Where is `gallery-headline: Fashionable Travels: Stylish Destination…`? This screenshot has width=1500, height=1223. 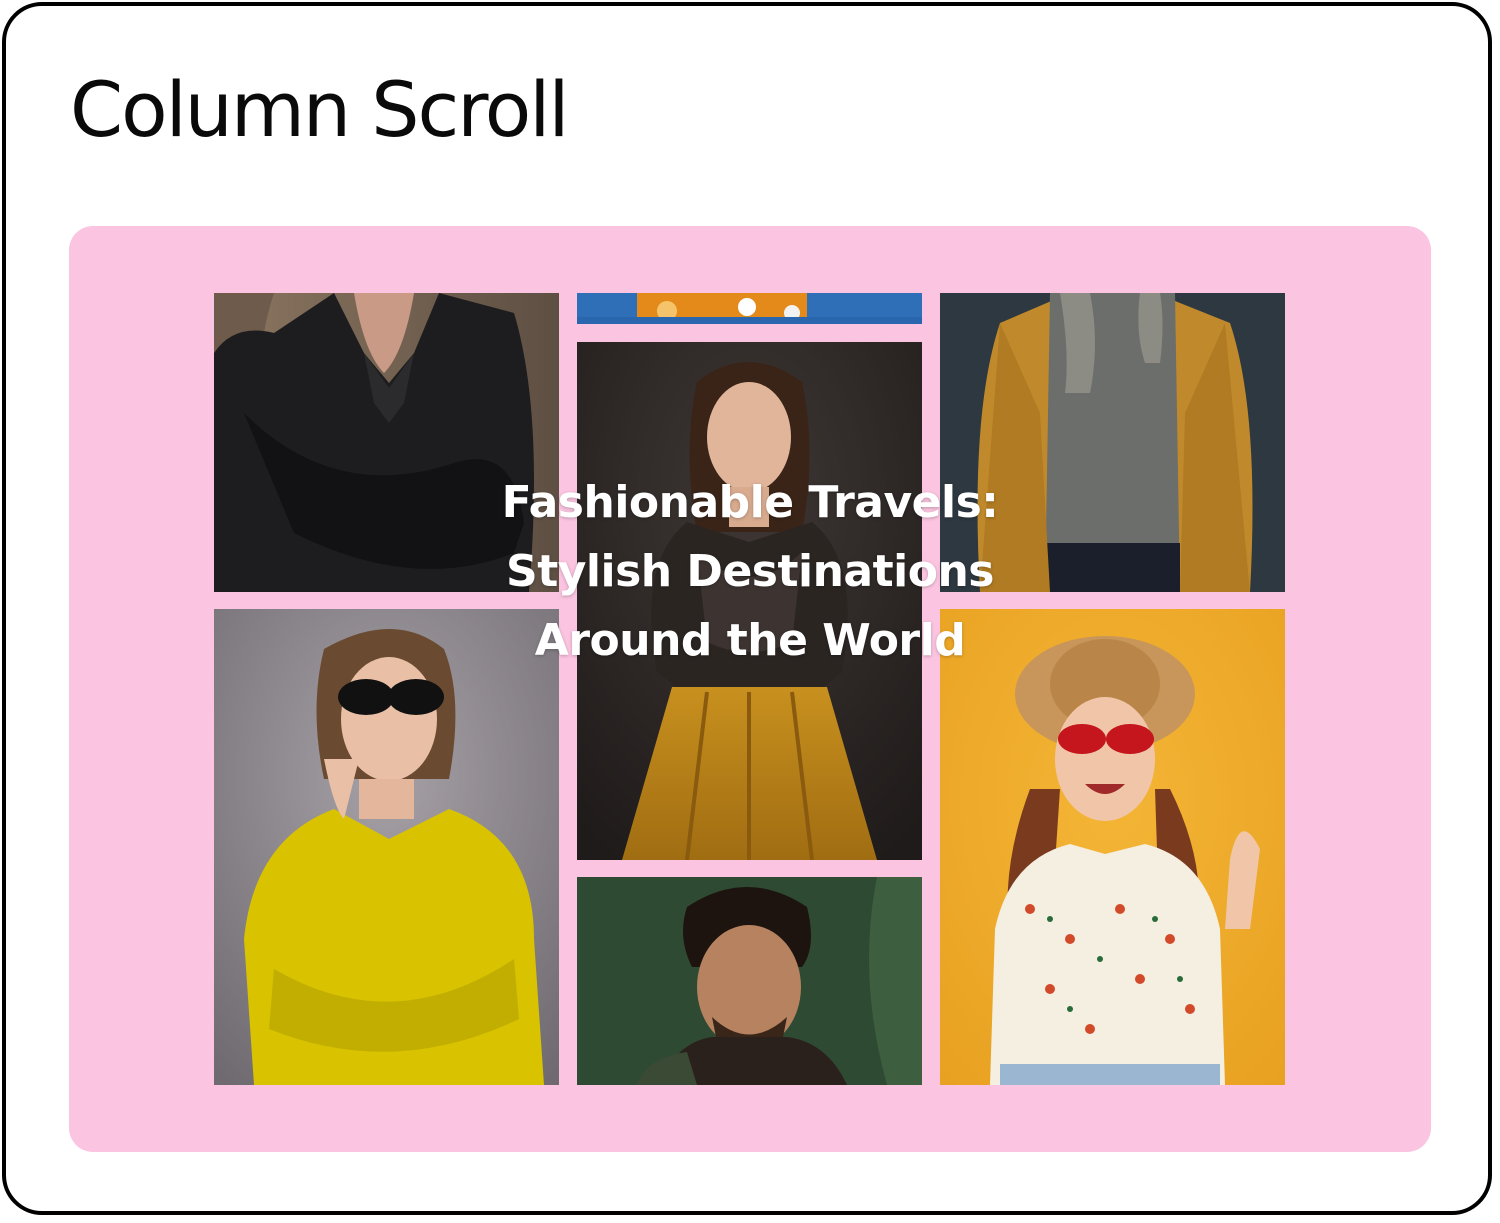
gallery-headline: Fashionable Travels: Stylish Destination… is located at coordinates (750, 571).